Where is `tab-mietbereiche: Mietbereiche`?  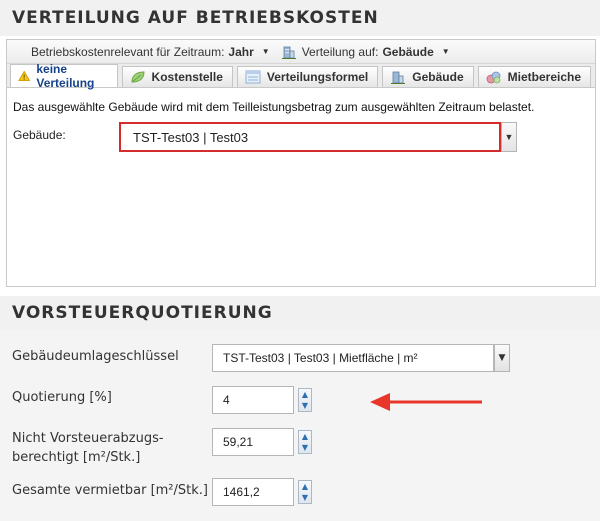 tab-mietbereiche: Mietbereiche is located at coordinates (534, 76).